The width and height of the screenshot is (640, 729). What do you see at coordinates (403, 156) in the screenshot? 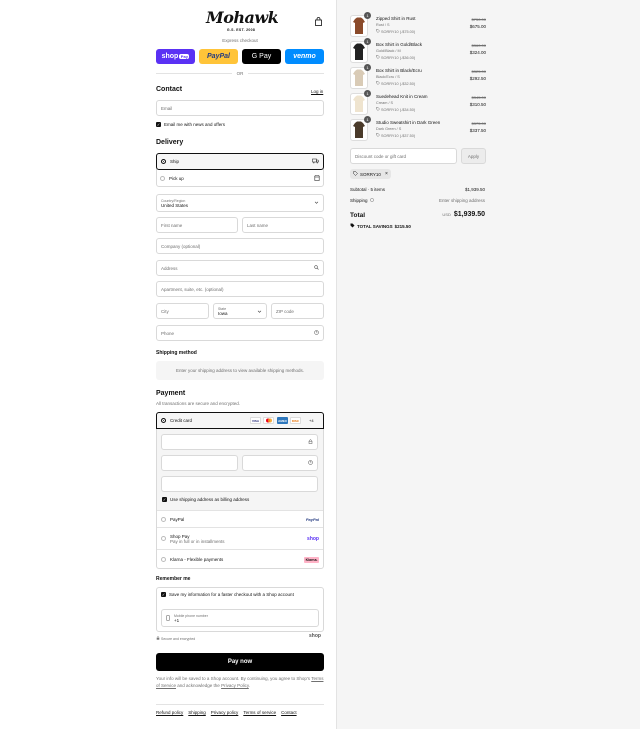
I see `discount-input: Discount code or gift card` at bounding box center [403, 156].